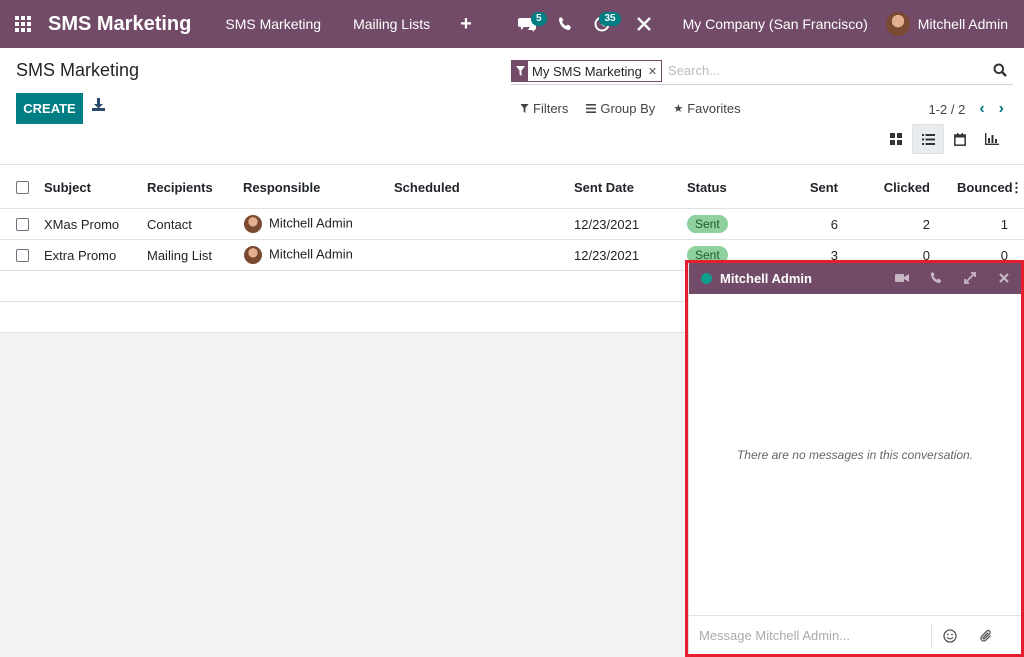 The image size is (1024, 657). Describe the element at coordinates (834, 224) in the screenshot. I see `cell-sent: 6` at that location.